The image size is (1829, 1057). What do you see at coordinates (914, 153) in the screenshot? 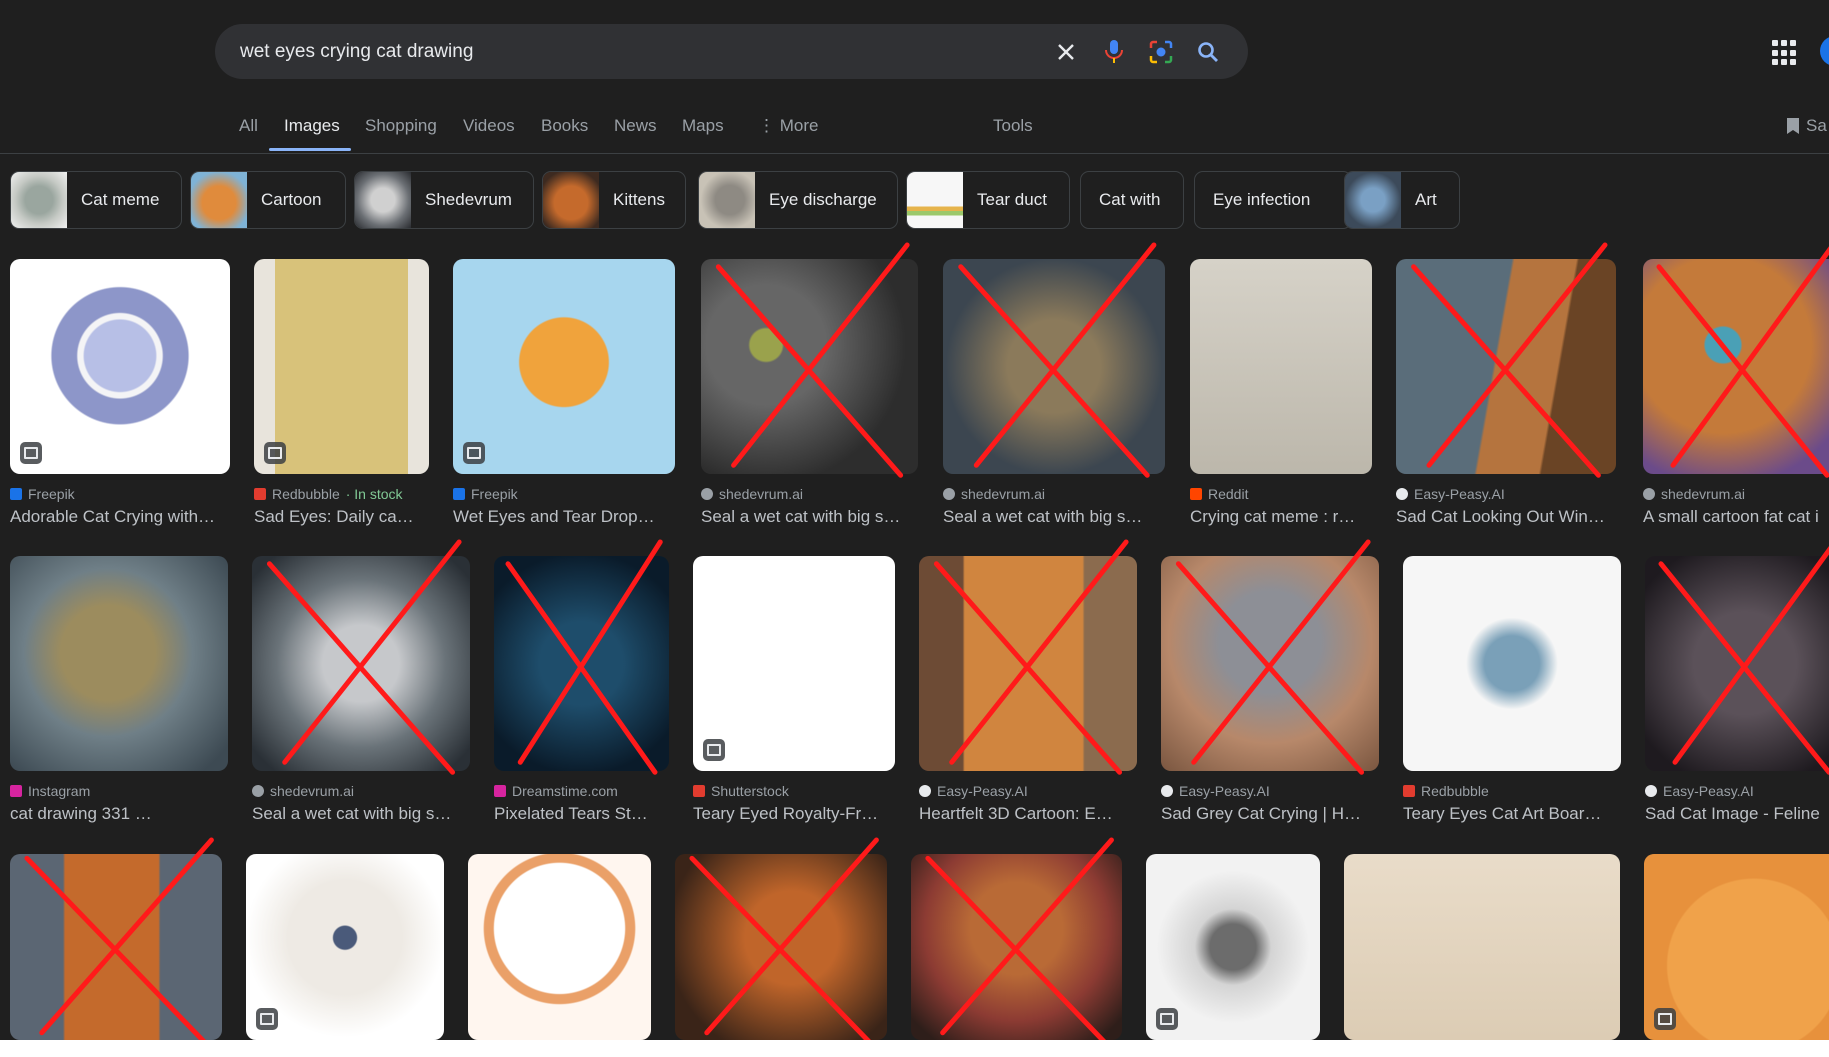
I see `divider` at bounding box center [914, 153].